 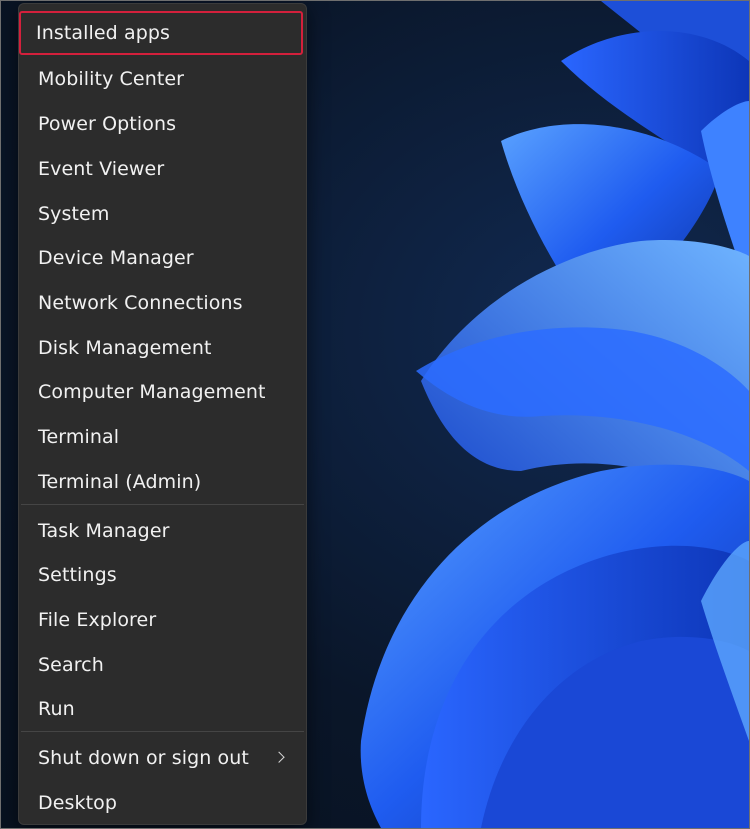 What do you see at coordinates (162, 437) in the screenshot?
I see `menu-item-terminal: Terminal` at bounding box center [162, 437].